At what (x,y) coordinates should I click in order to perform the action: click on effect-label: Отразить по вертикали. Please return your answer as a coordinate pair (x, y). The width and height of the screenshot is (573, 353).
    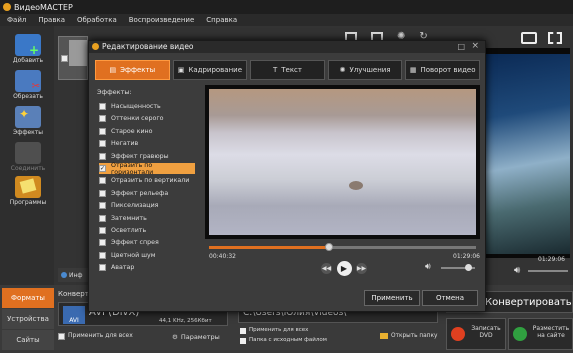
    Looking at the image, I should click on (150, 181).